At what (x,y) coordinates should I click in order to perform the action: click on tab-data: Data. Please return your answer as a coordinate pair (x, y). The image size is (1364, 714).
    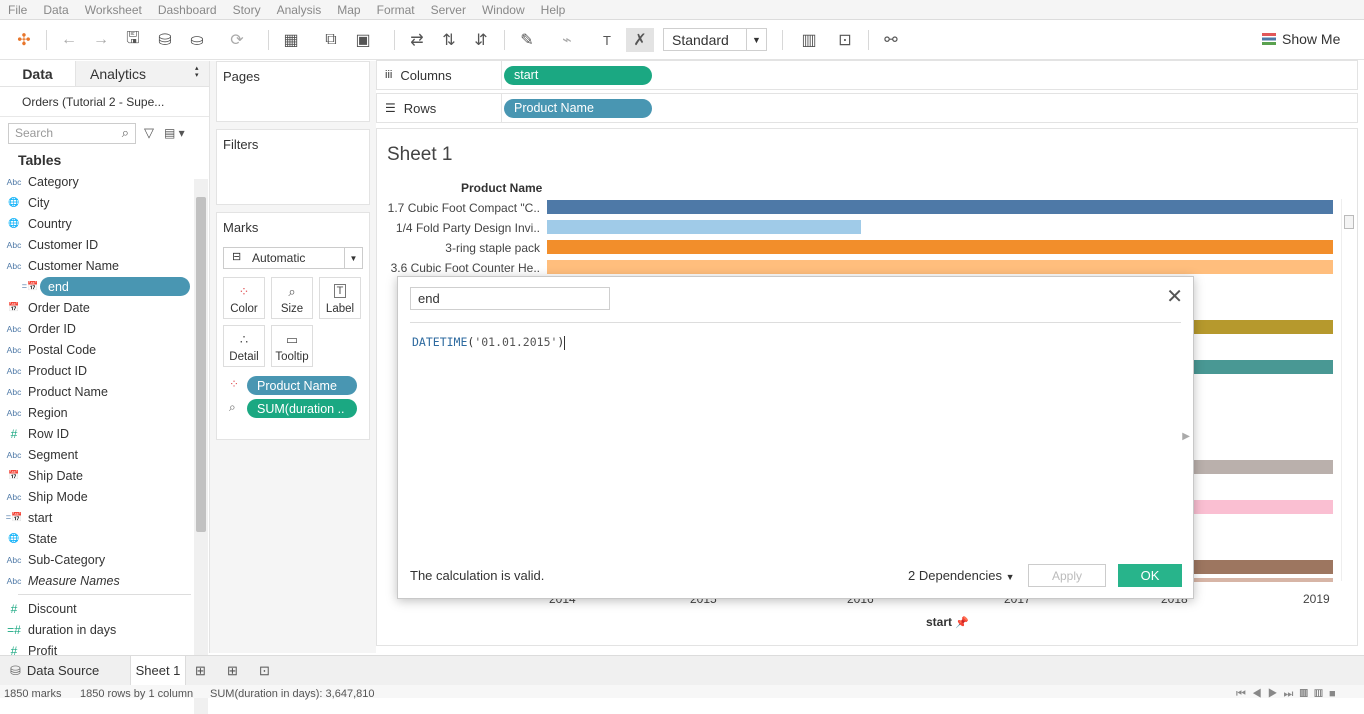
    Looking at the image, I should click on (38, 73).